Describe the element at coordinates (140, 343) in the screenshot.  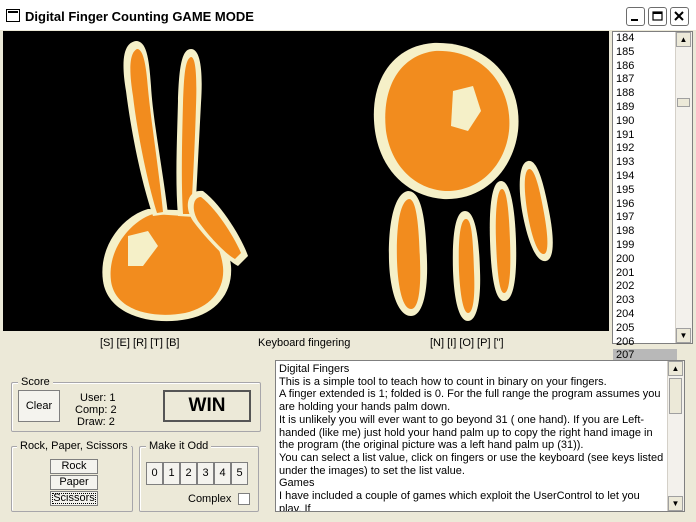
I see `left-hand-keys: [S] [E] [R] [T] [B]` at that location.